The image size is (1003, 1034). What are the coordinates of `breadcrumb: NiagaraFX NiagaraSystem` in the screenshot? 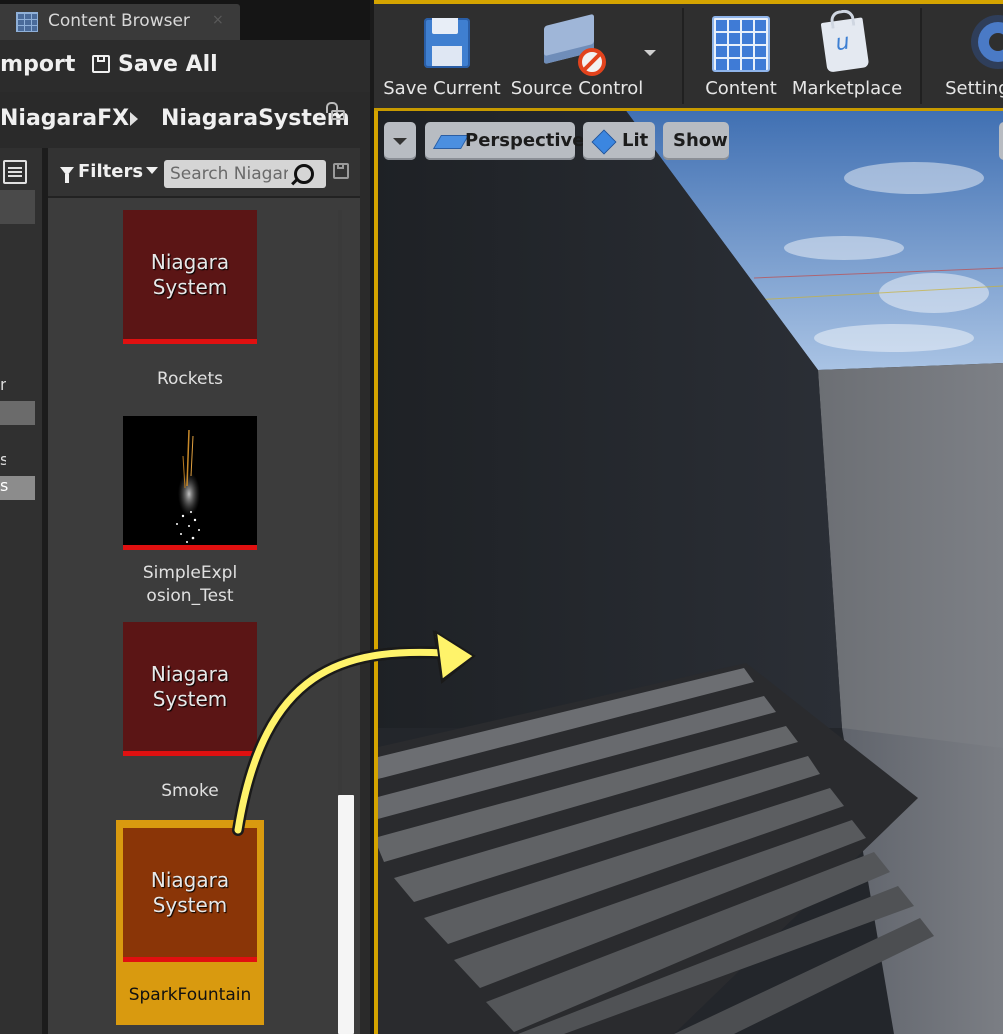 It's located at (185, 120).